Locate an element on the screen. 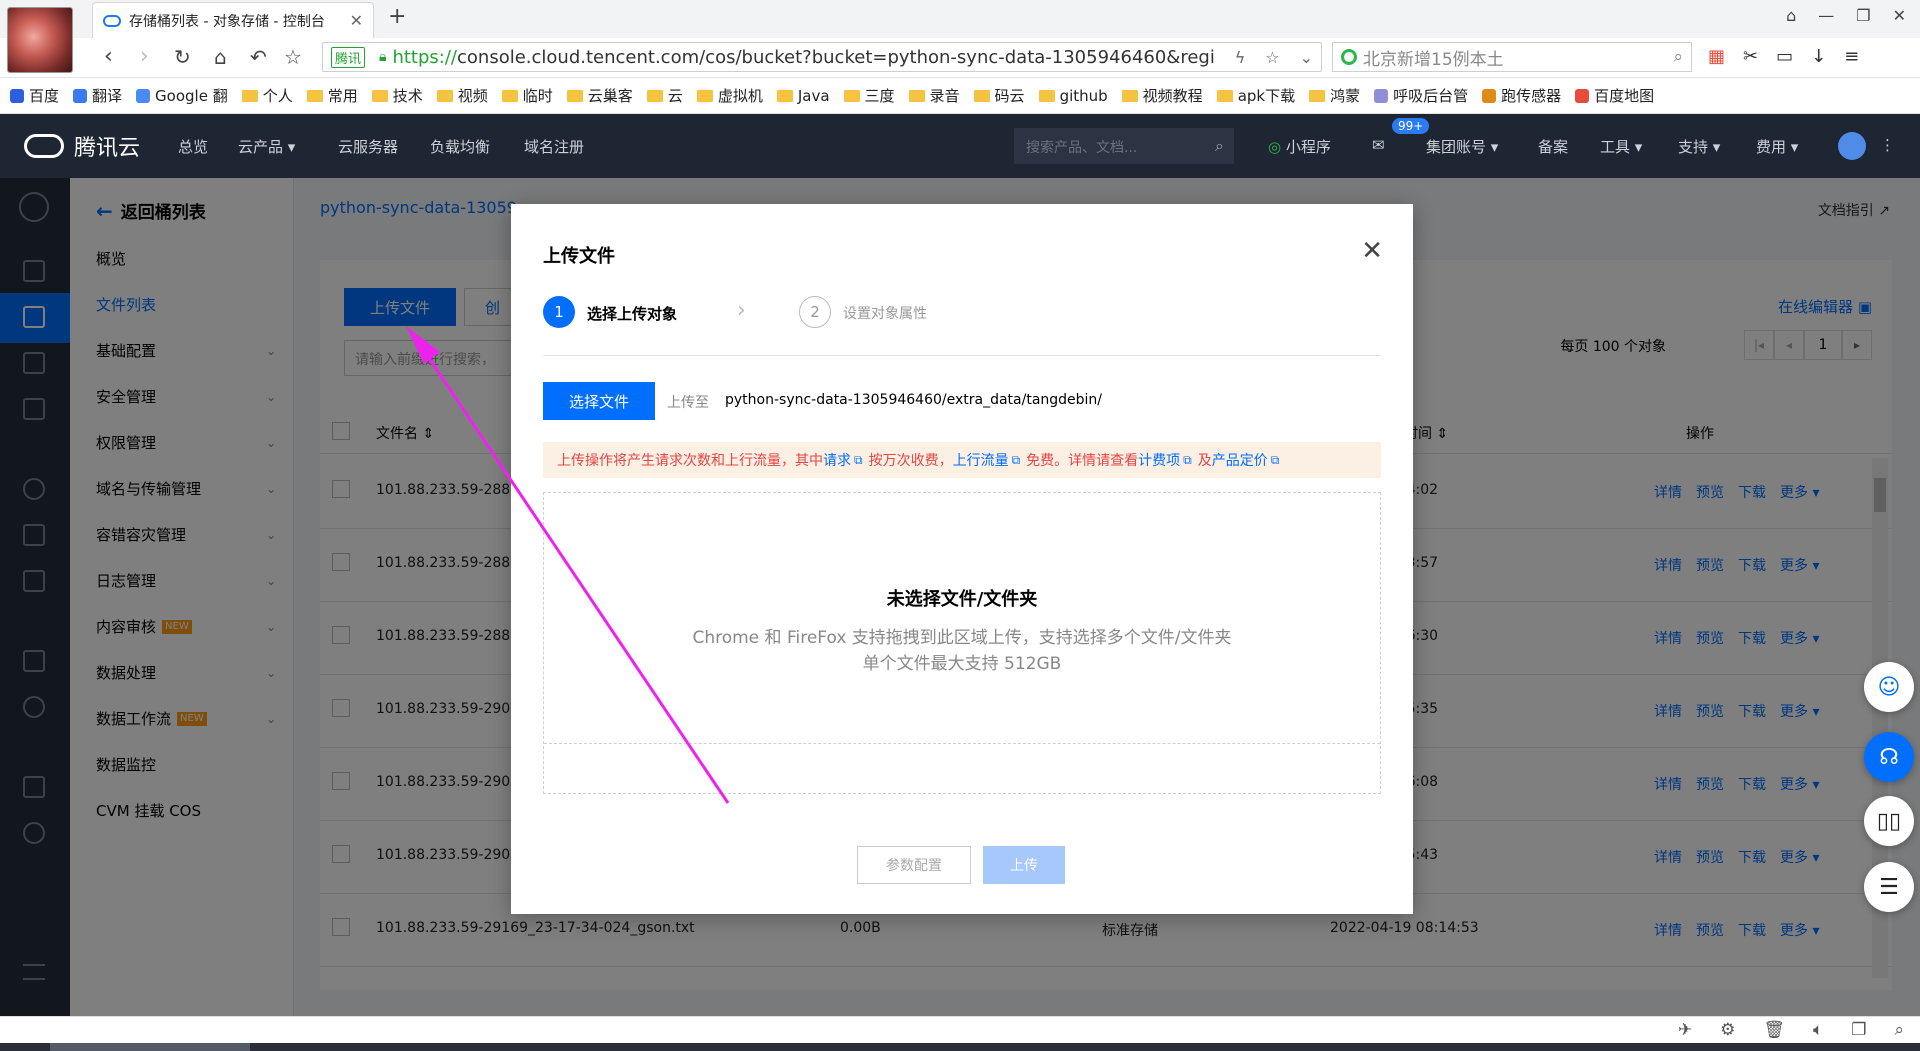 The height and width of the screenshot is (1051, 1920). browser-tab: 存储桶列表 - 对象存储 - 控制台 ✕ is located at coordinates (233, 20).